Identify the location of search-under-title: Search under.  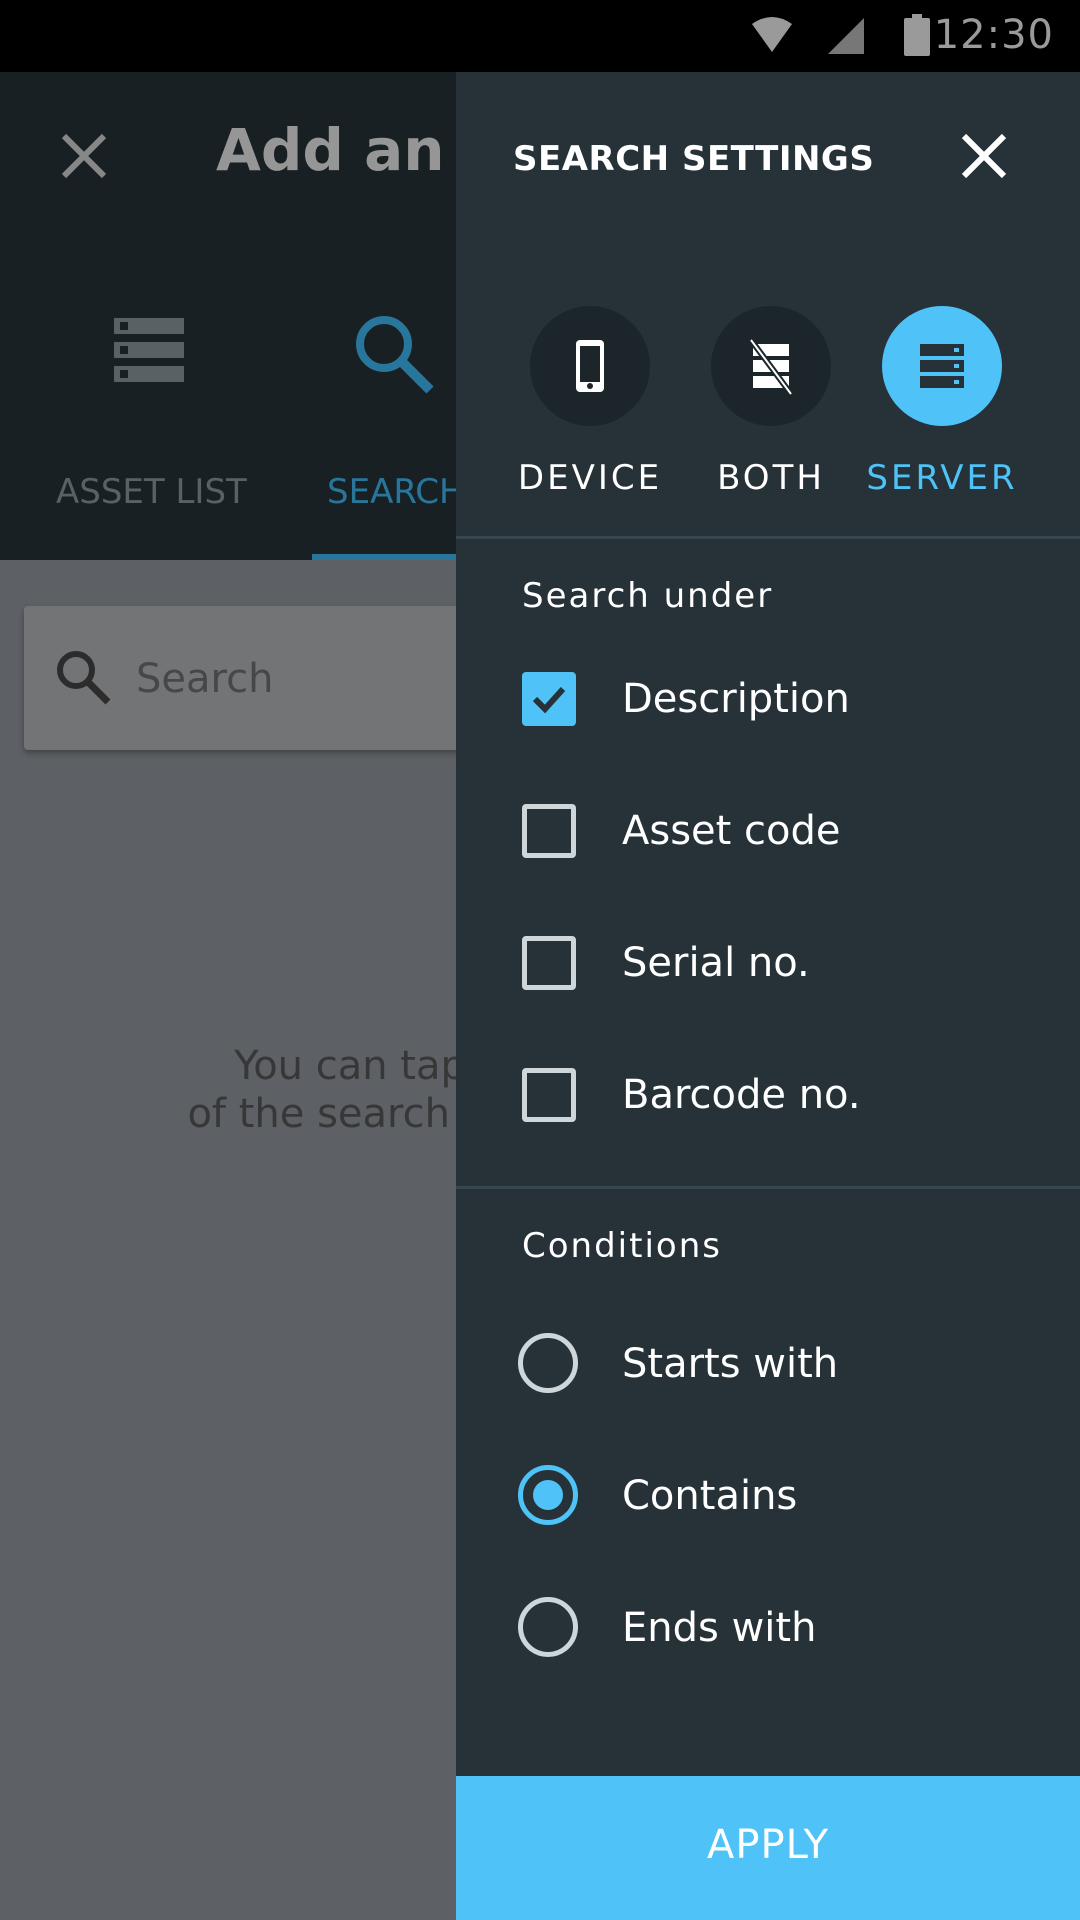
(648, 596).